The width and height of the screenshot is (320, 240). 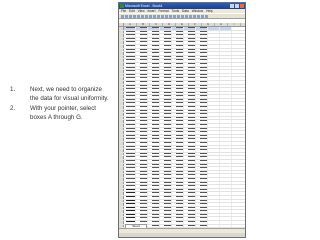 I want to click on menu-item-insert: Insert, so click(x=152, y=11).